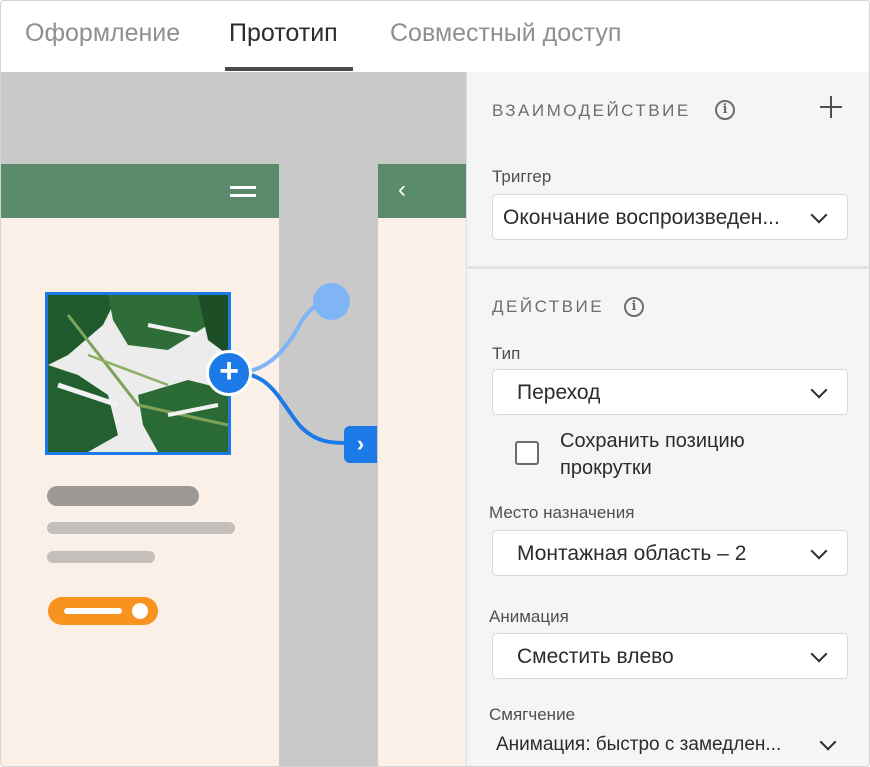 This screenshot has width=870, height=767. What do you see at coordinates (562, 512) in the screenshot?
I see `destination-label: Место назначения` at bounding box center [562, 512].